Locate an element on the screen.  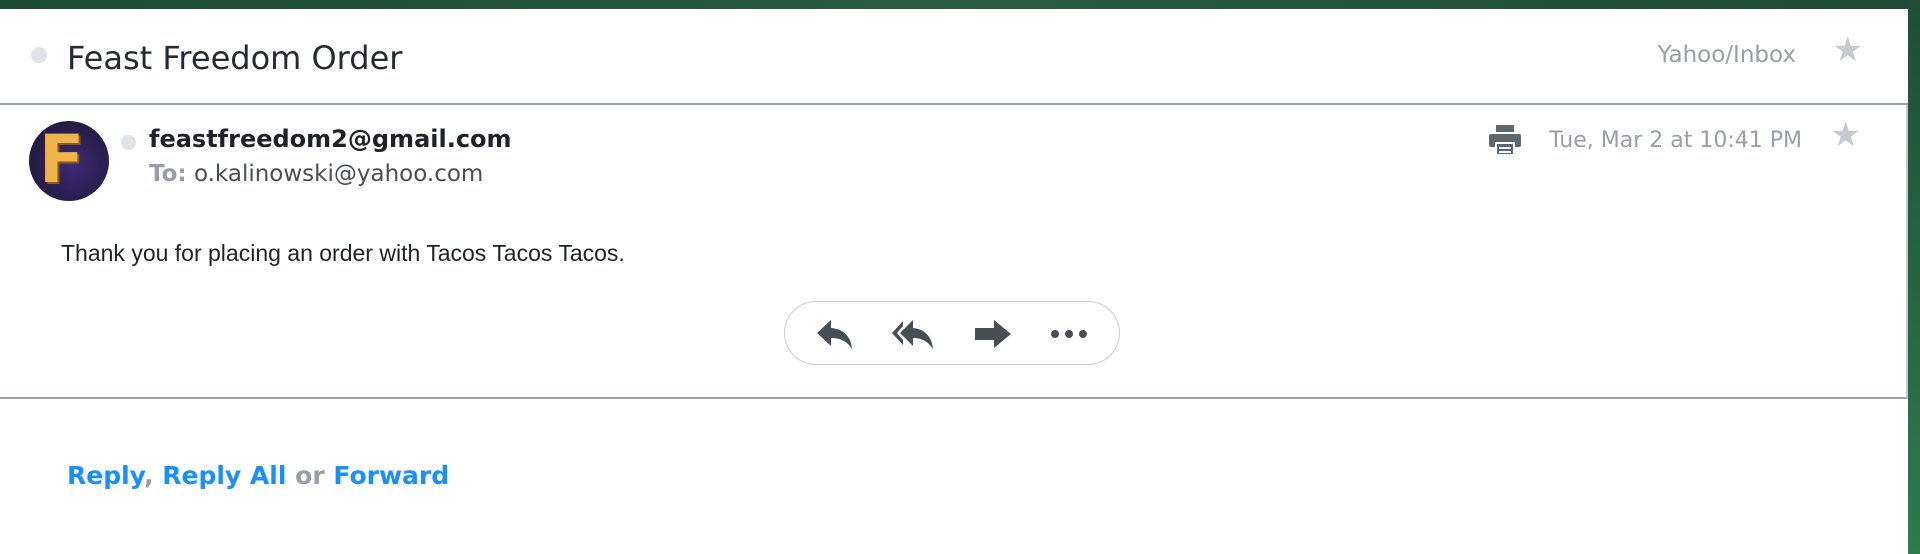
reply-icon is located at coordinates (835, 334).